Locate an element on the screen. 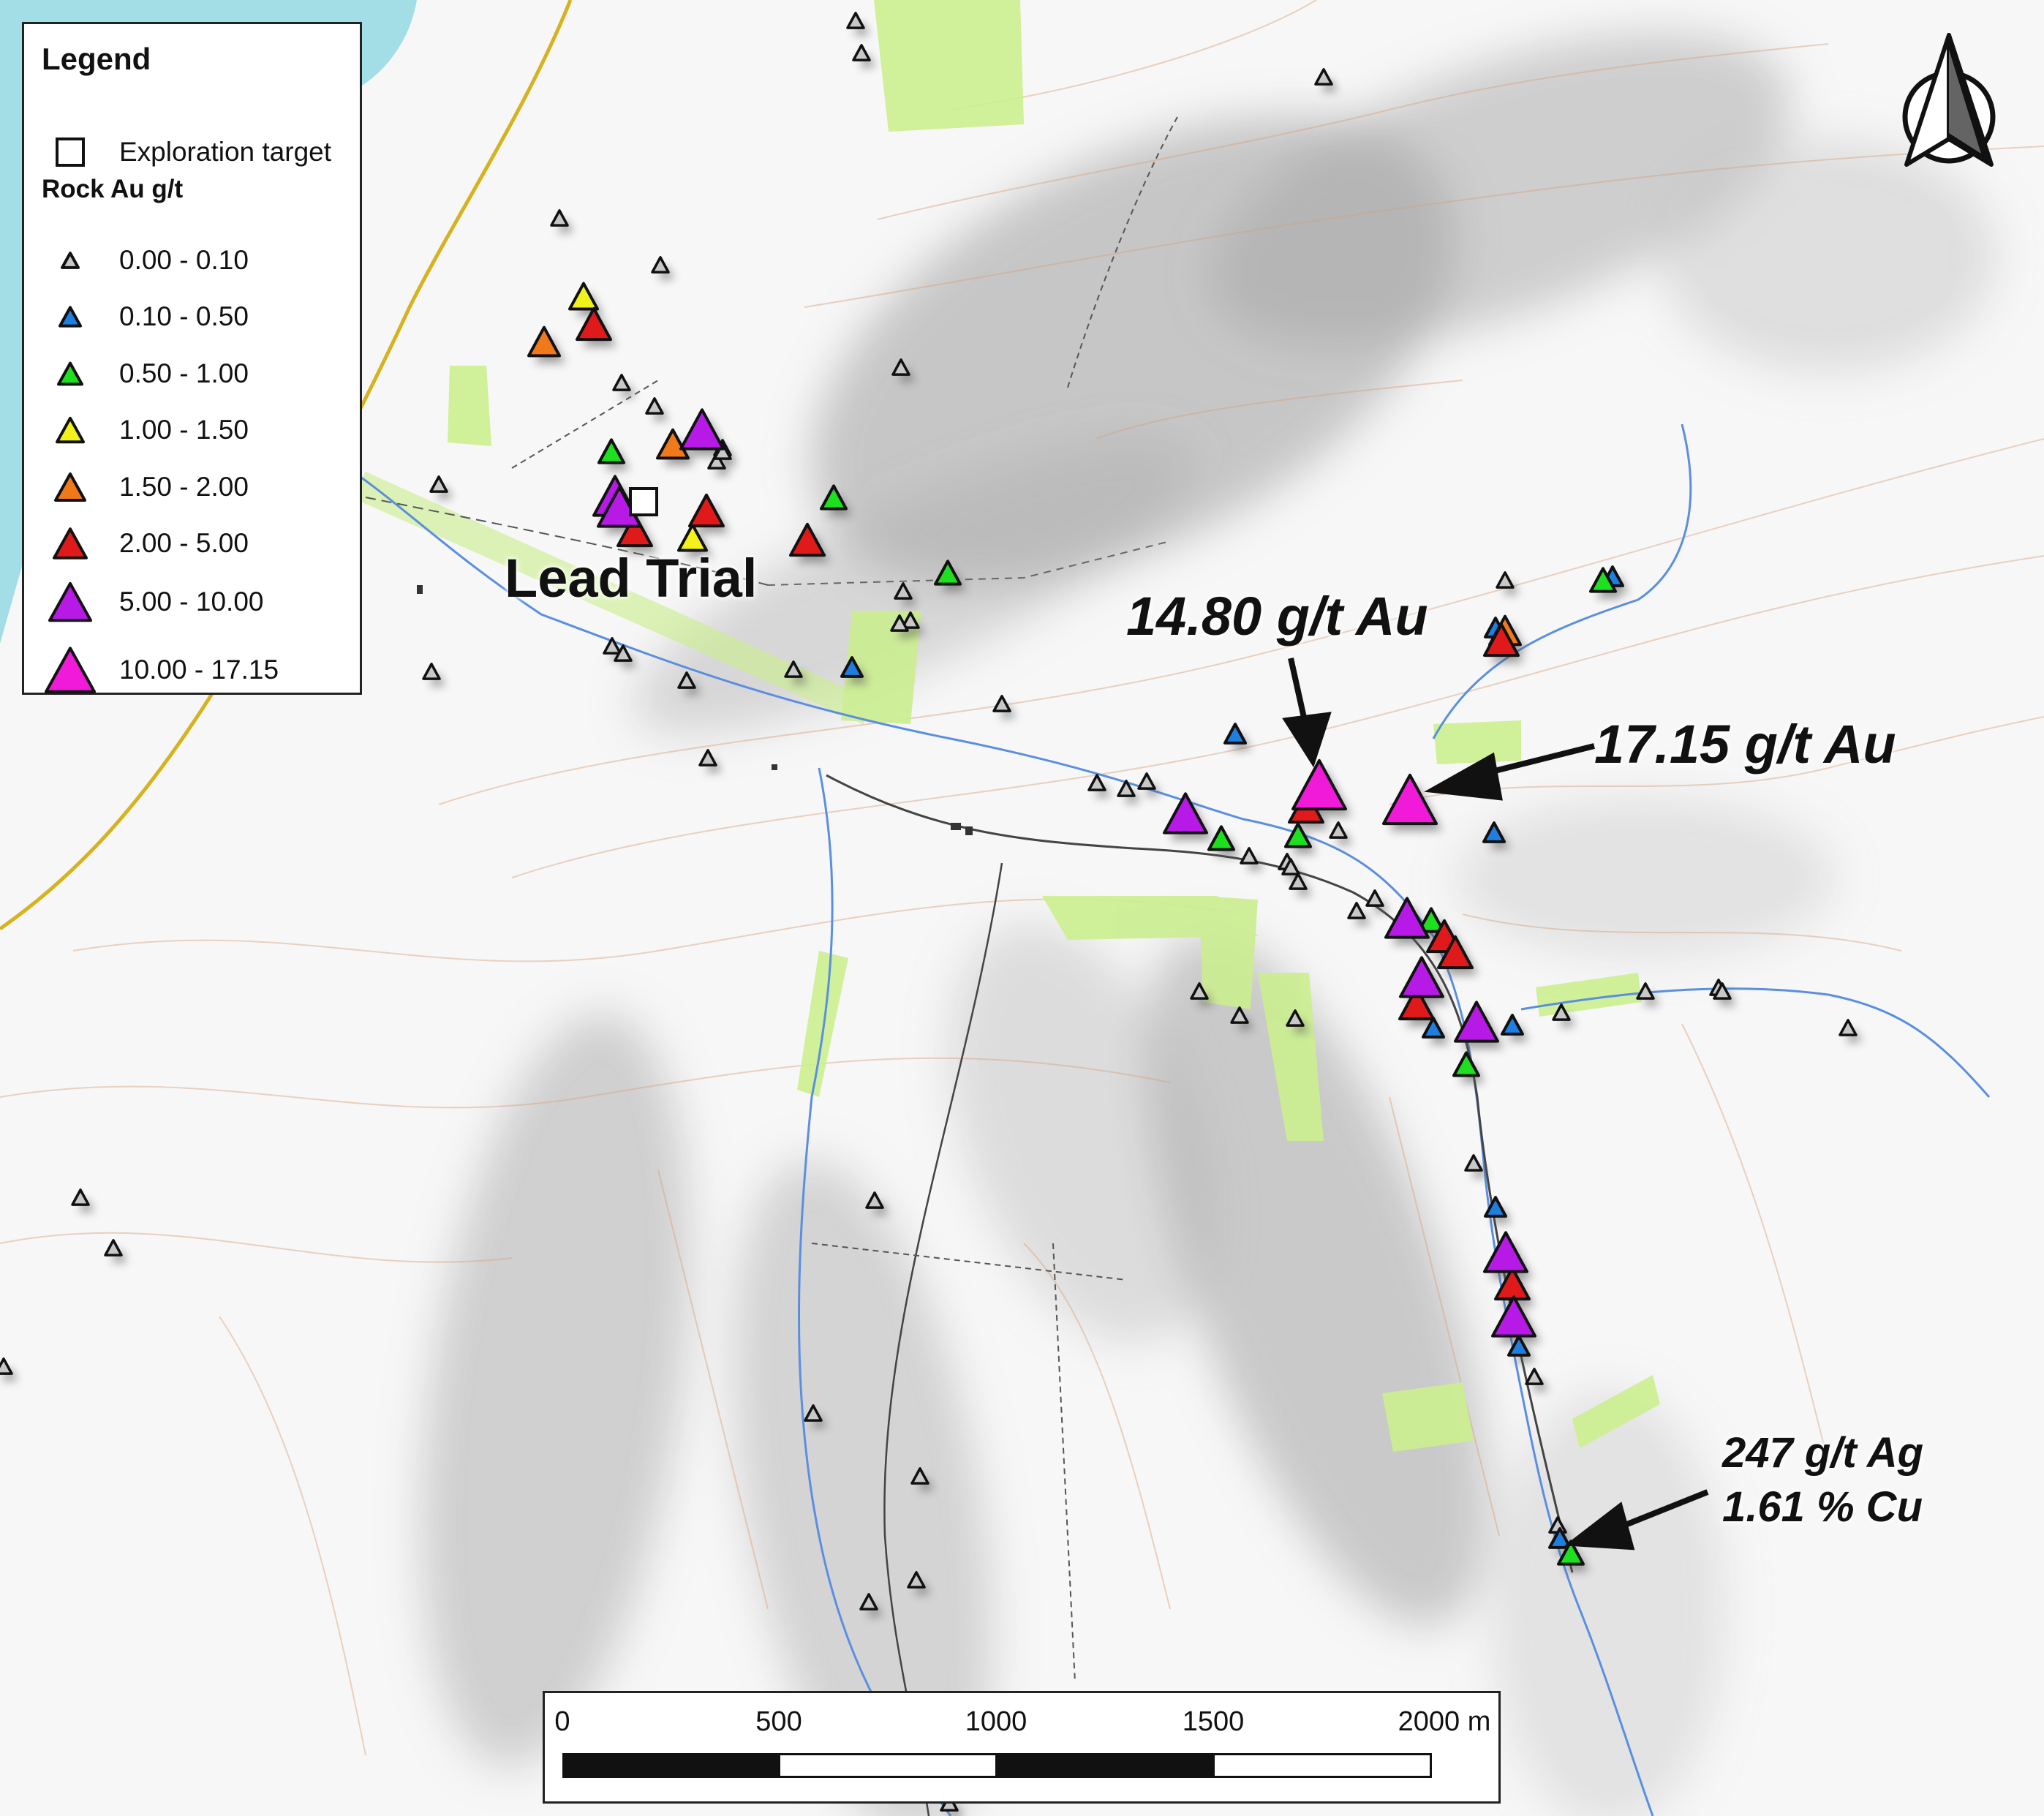  legend-label-class-6: 5.00 - 10.00 is located at coordinates (191, 602).